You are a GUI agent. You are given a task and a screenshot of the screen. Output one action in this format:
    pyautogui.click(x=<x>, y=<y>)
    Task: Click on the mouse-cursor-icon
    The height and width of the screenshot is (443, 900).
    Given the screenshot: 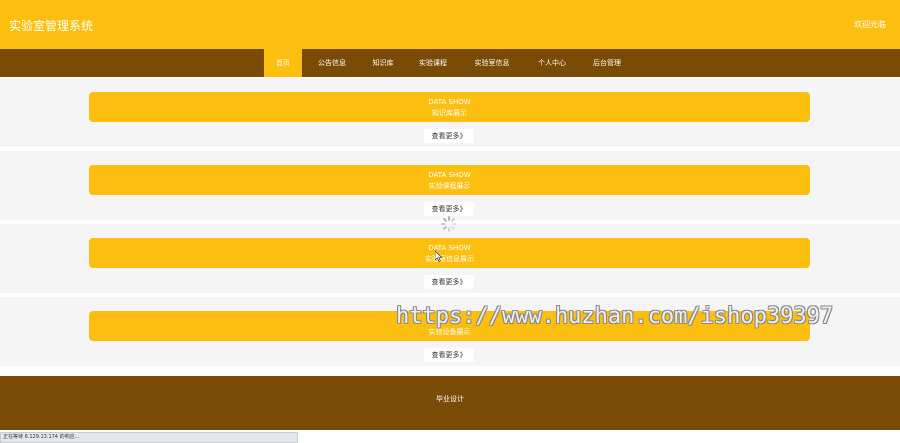 What is the action you would take?
    pyautogui.click(x=439, y=256)
    